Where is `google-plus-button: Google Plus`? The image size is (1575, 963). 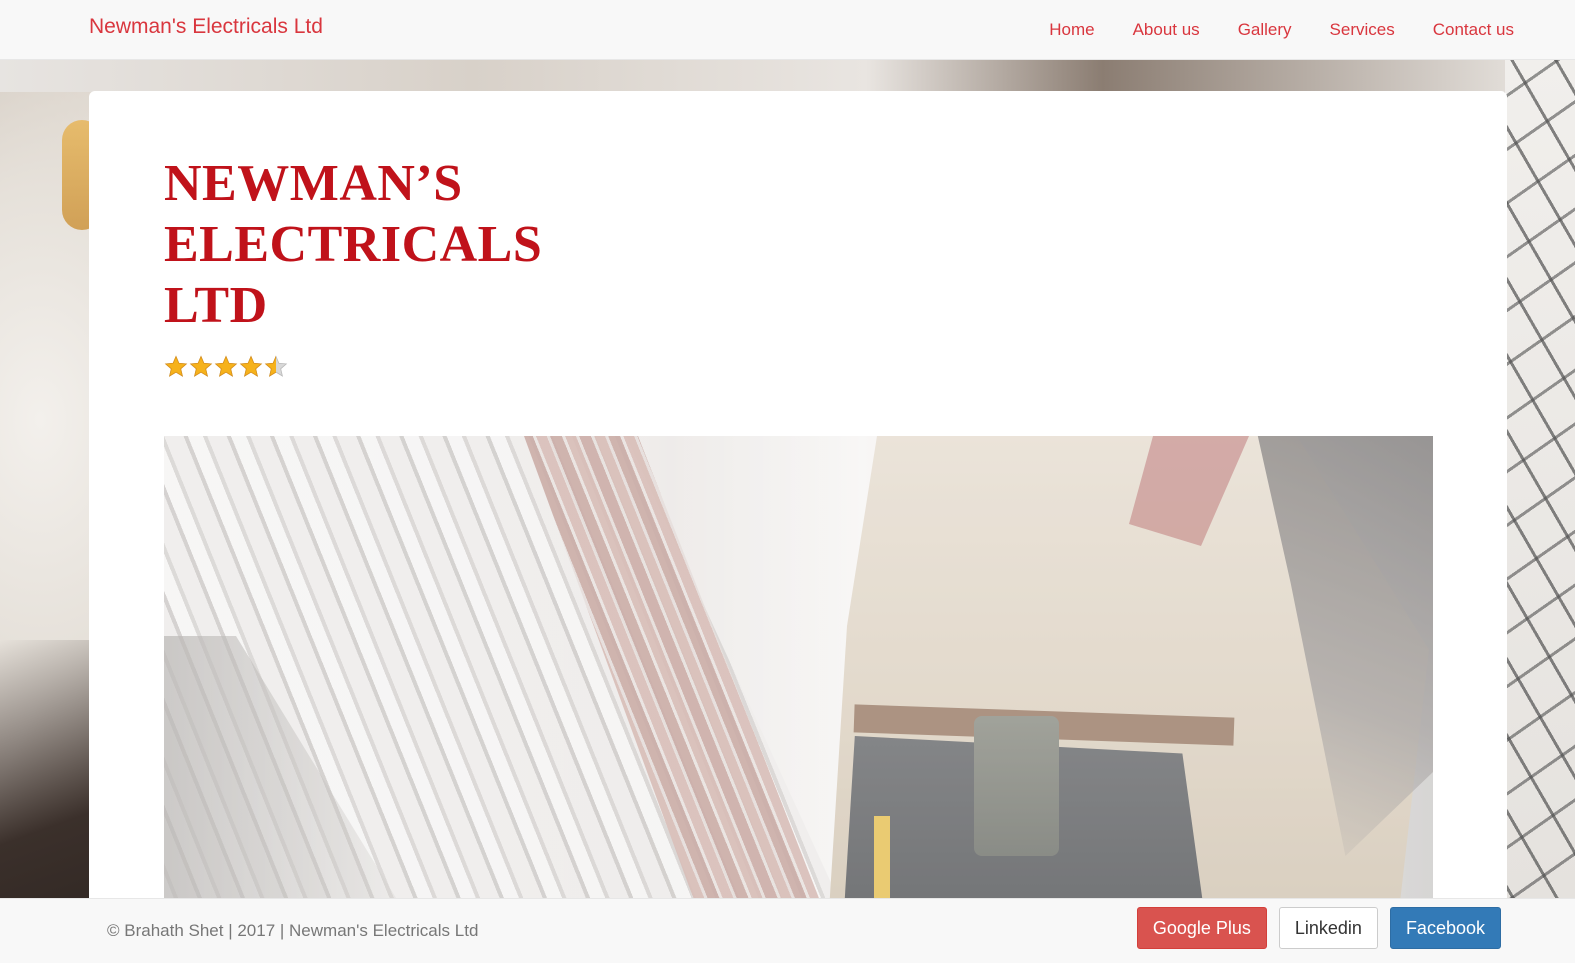 google-plus-button: Google Plus is located at coordinates (1201, 928).